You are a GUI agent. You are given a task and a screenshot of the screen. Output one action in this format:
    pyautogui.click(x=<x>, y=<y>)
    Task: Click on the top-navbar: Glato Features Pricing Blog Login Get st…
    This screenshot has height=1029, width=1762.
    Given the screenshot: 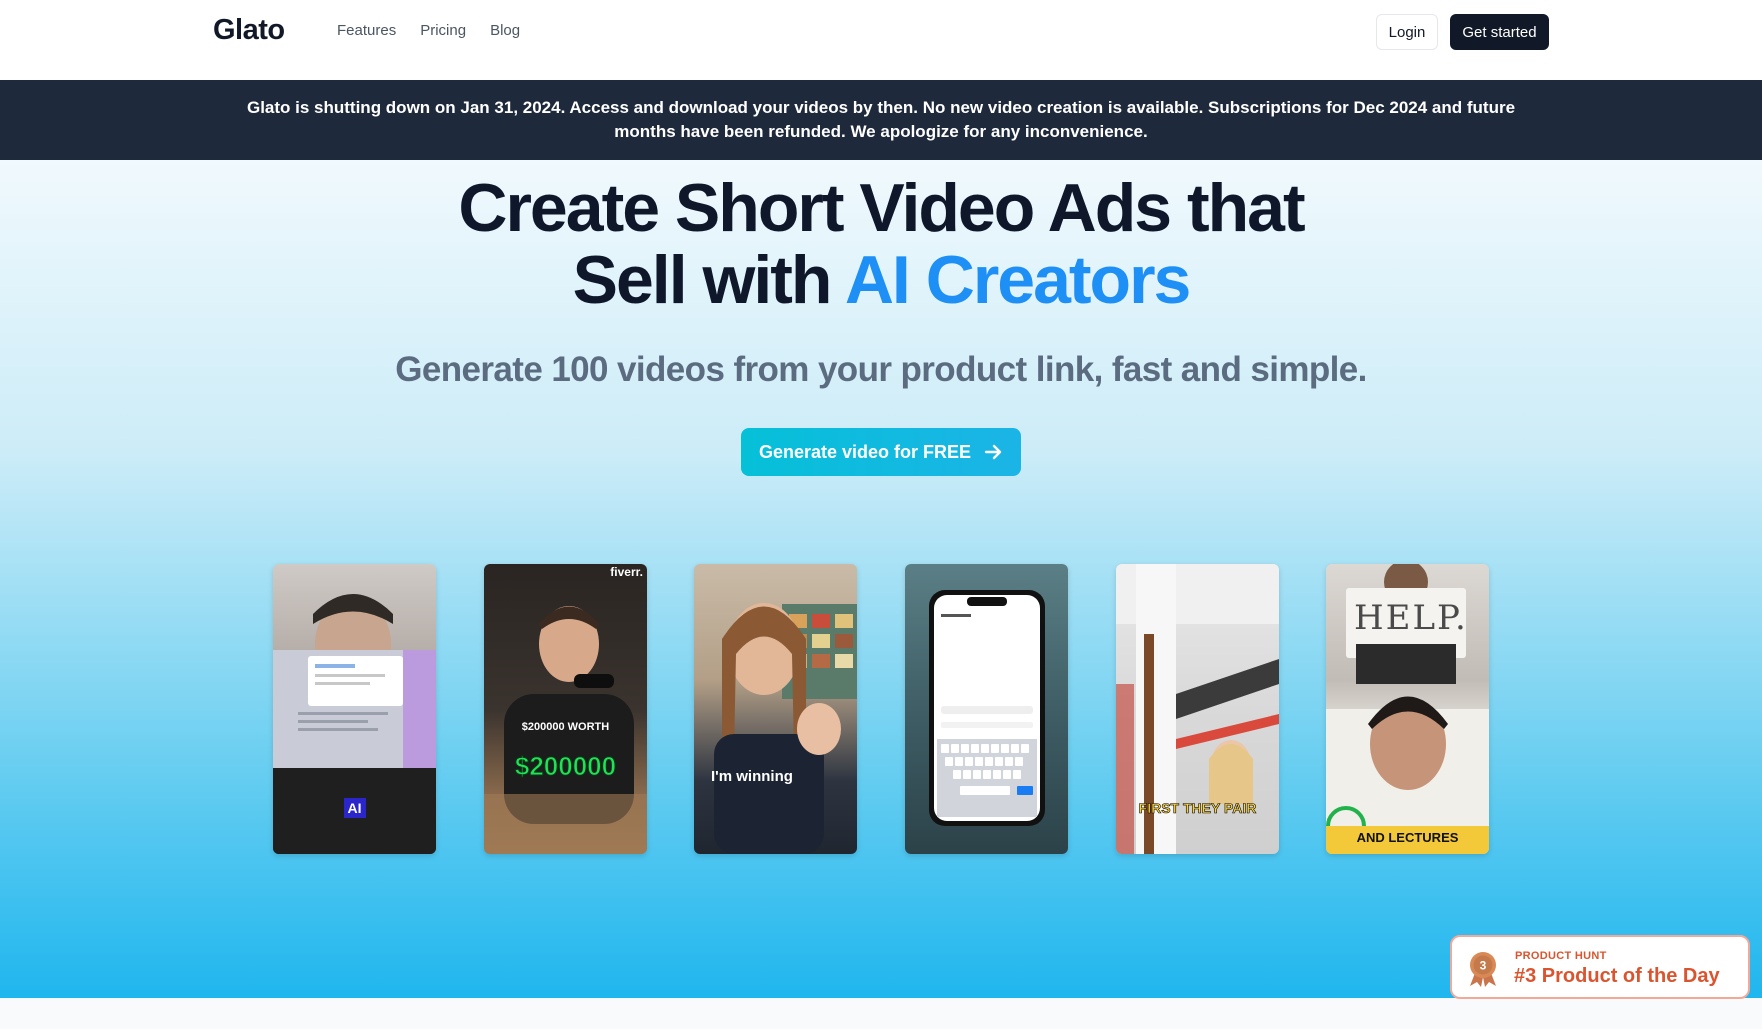 What is the action you would take?
    pyautogui.click(x=881, y=40)
    